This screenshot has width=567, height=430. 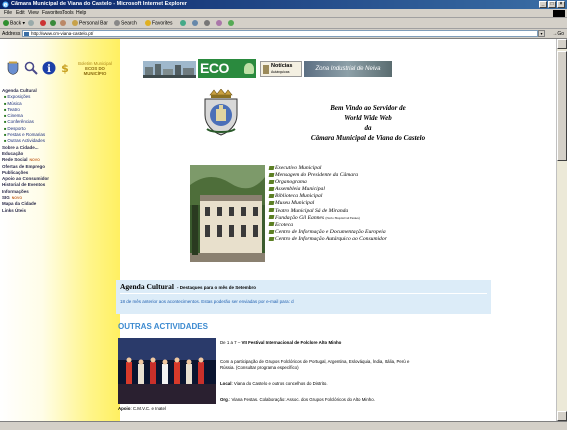 What do you see at coordinates (142, 408) in the screenshot?
I see `event-support: Apoio: C.M.V.C. e Inatel` at bounding box center [142, 408].